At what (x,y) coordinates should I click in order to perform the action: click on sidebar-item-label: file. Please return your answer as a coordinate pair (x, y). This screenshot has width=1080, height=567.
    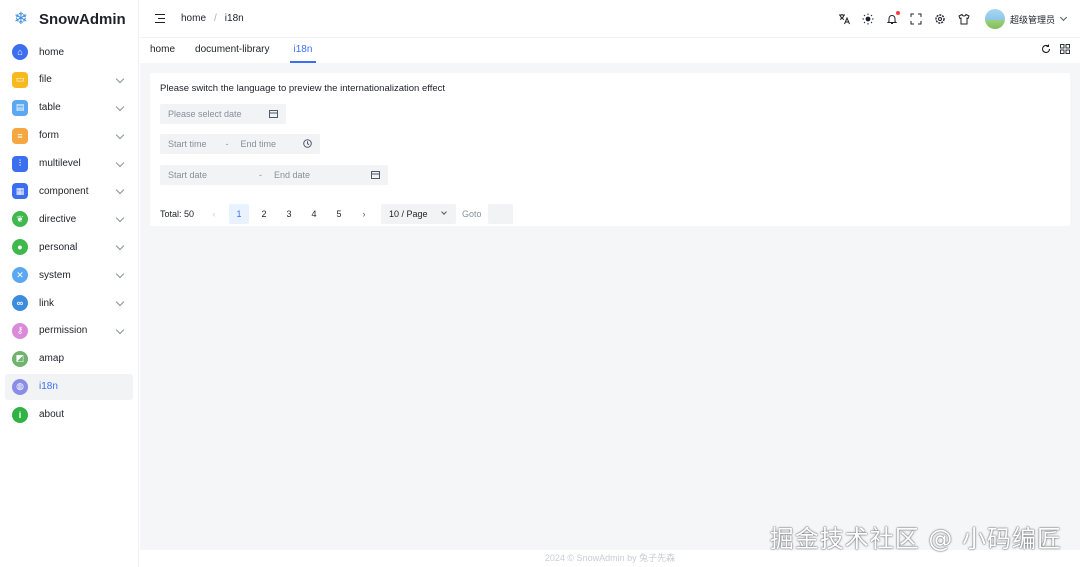
    Looking at the image, I should click on (45, 80).